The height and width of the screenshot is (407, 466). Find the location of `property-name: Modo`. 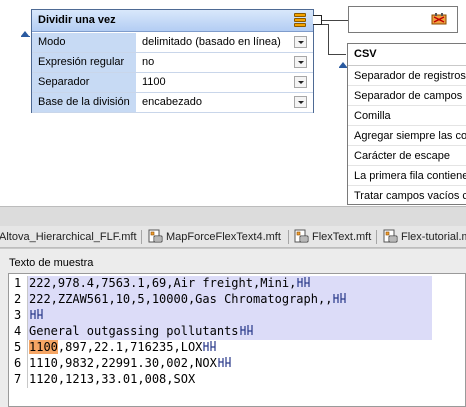

property-name: Modo is located at coordinates (84, 42).